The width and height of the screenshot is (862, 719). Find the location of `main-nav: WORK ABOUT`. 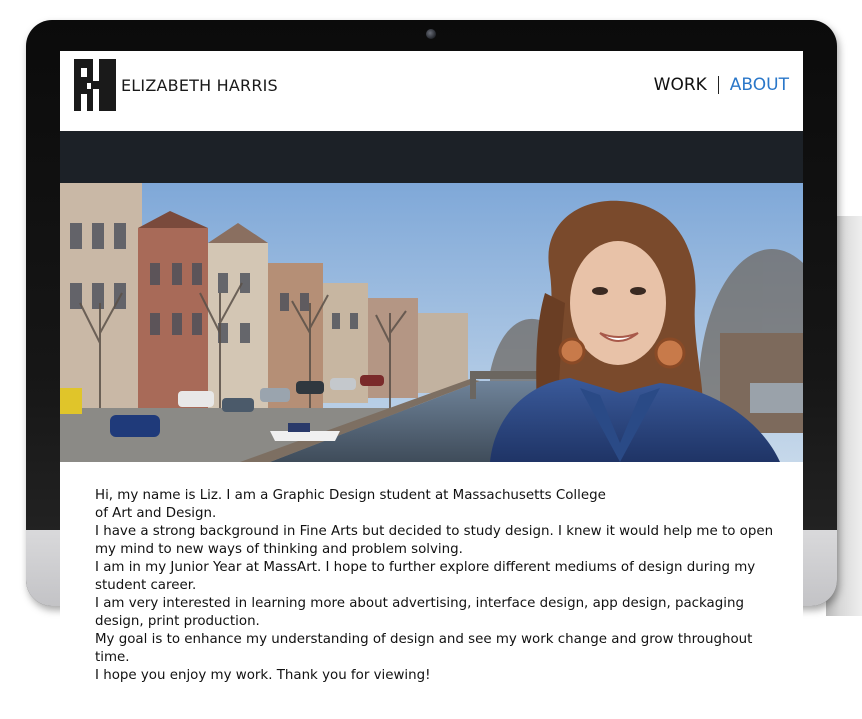

main-nav: WORK ABOUT is located at coordinates (721, 85).